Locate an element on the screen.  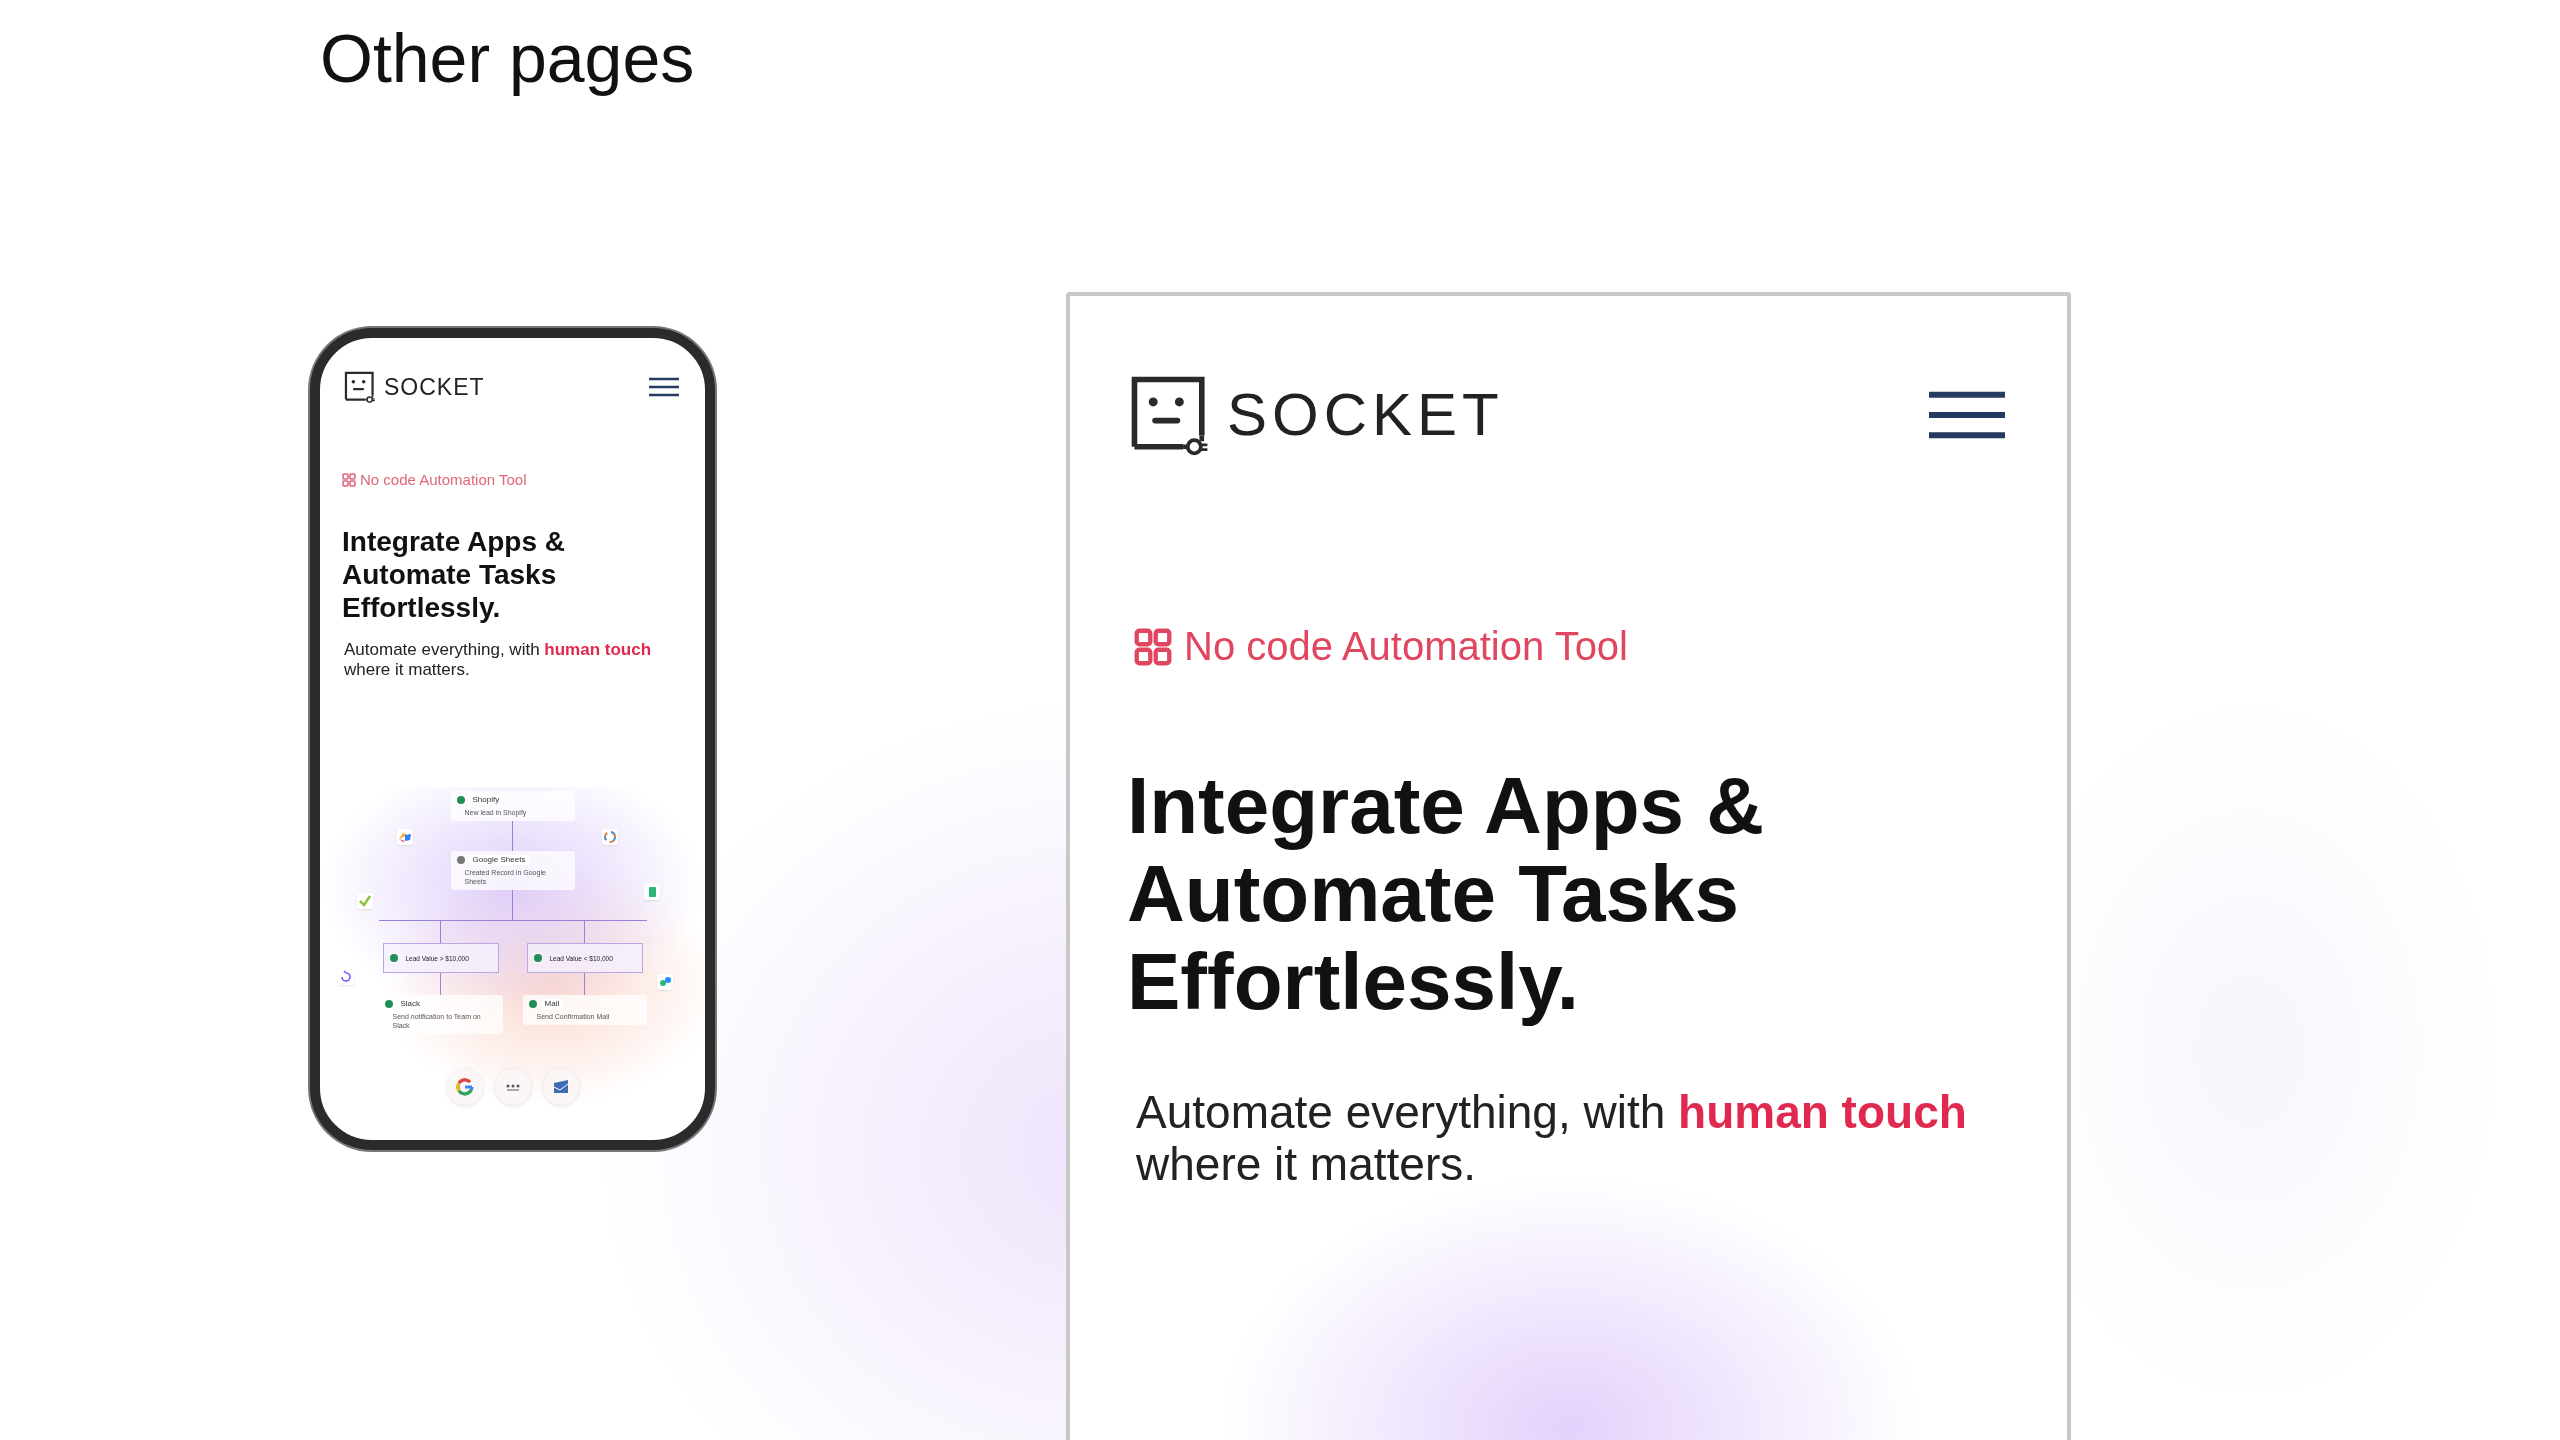
google-icon is located at coordinates (464, 1087).